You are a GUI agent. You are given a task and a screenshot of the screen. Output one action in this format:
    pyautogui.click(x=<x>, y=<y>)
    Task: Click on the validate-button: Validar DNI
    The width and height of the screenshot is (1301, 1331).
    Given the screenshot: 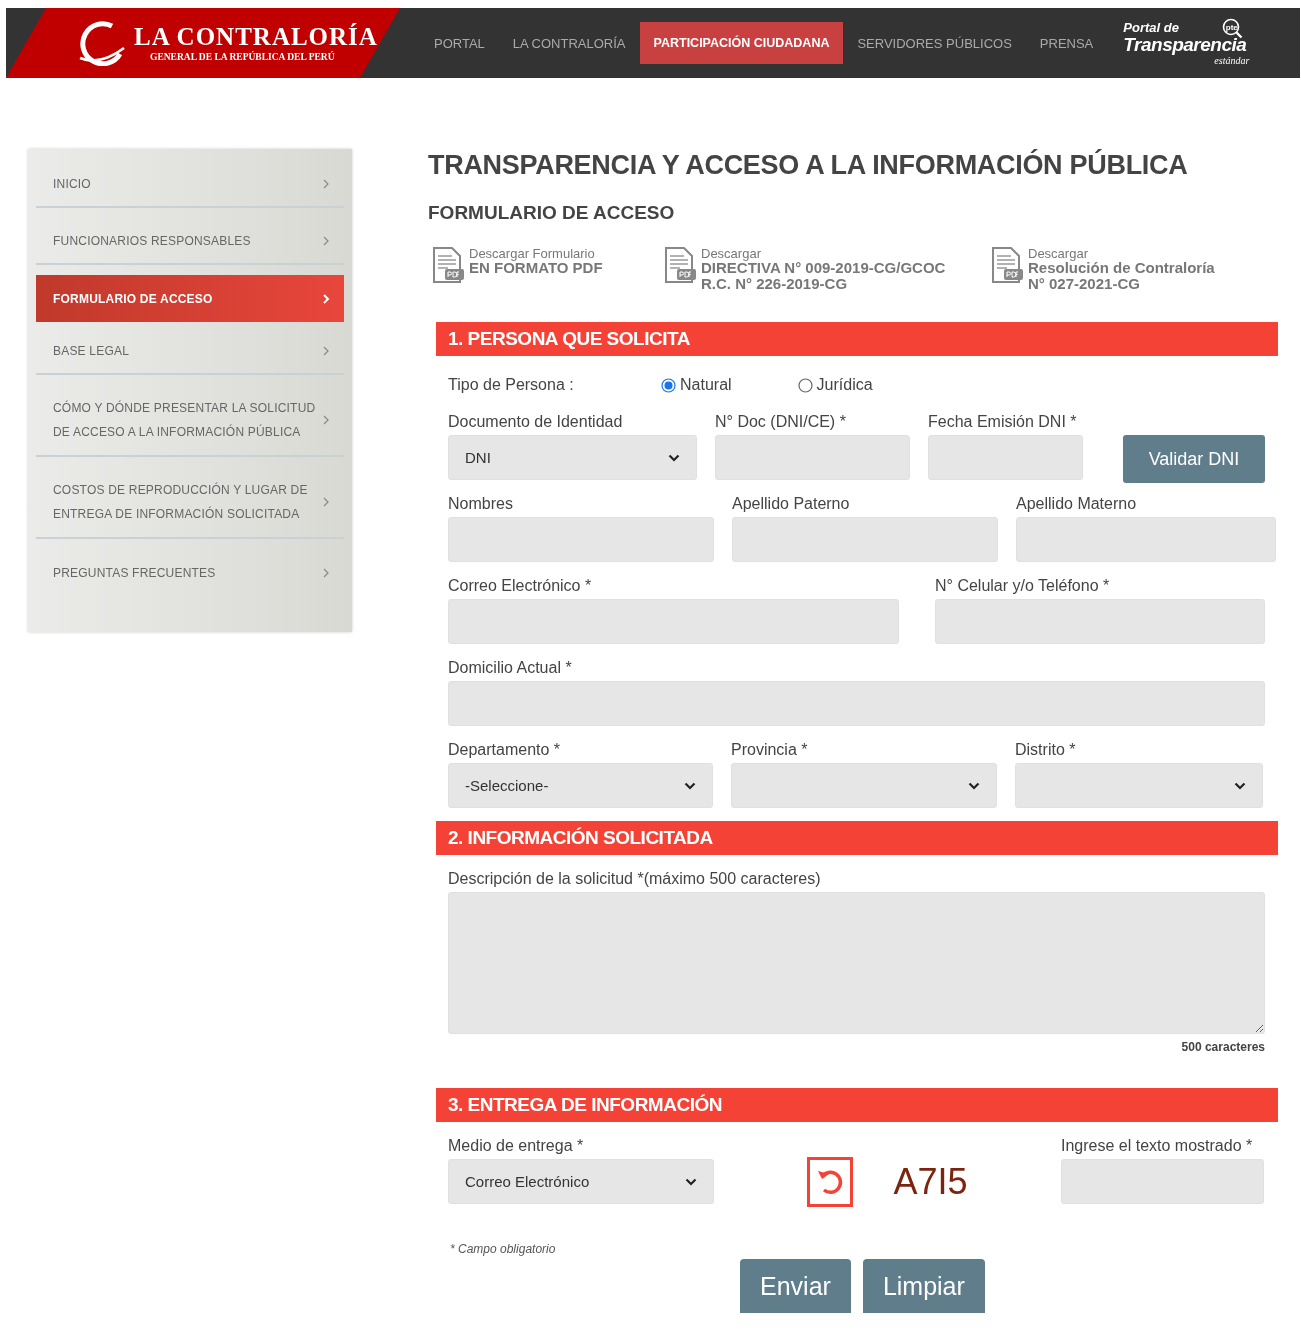 What is the action you would take?
    pyautogui.click(x=1194, y=459)
    